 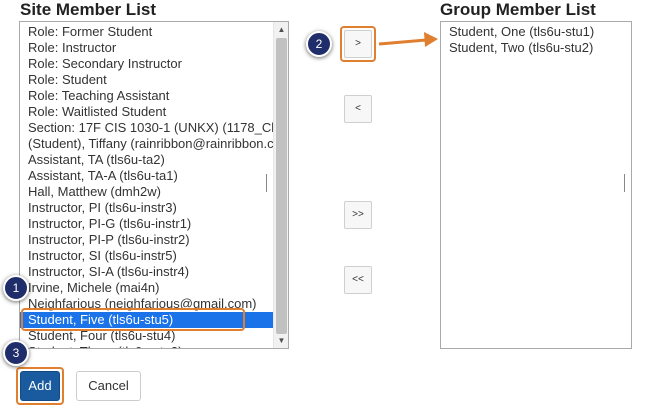 What do you see at coordinates (146, 224) in the screenshot?
I see `list-item: Instructor, PI-G (tls6u-instr1)` at bounding box center [146, 224].